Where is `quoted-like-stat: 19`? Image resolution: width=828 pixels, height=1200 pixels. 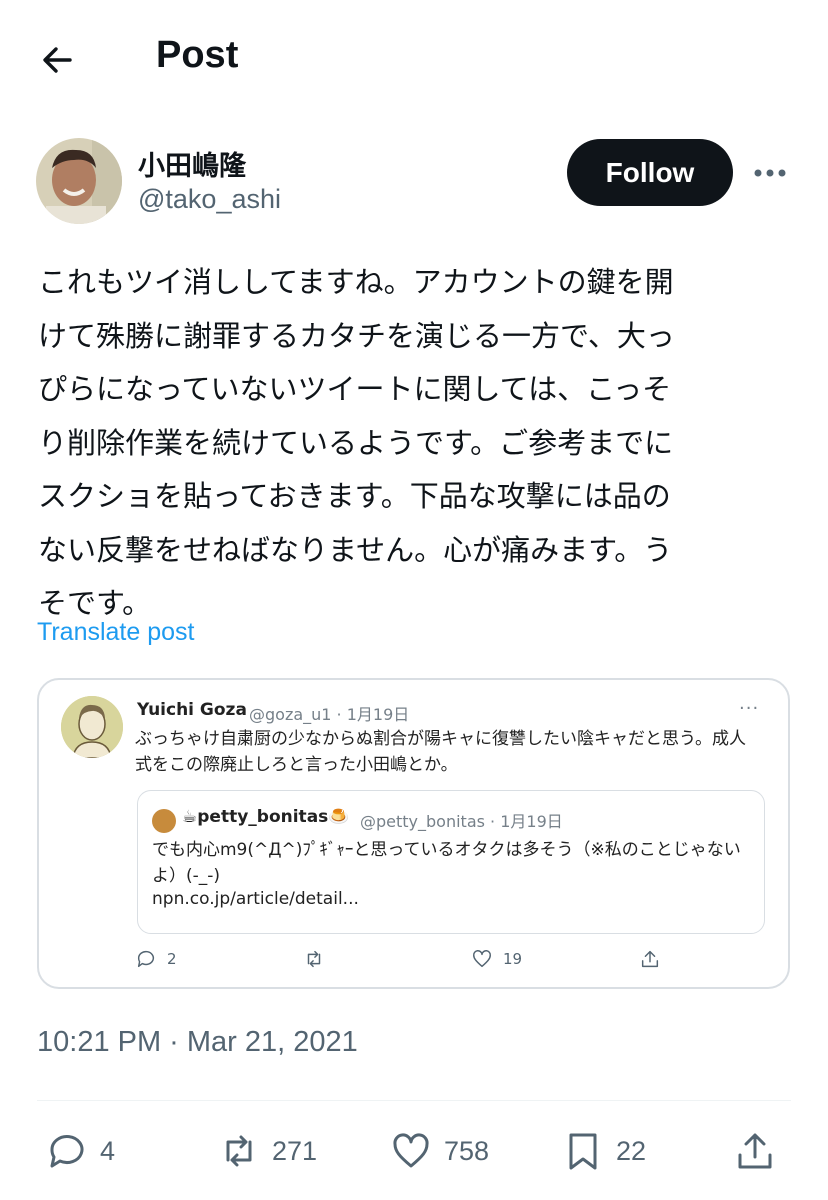 quoted-like-stat: 19 is located at coordinates (496, 959).